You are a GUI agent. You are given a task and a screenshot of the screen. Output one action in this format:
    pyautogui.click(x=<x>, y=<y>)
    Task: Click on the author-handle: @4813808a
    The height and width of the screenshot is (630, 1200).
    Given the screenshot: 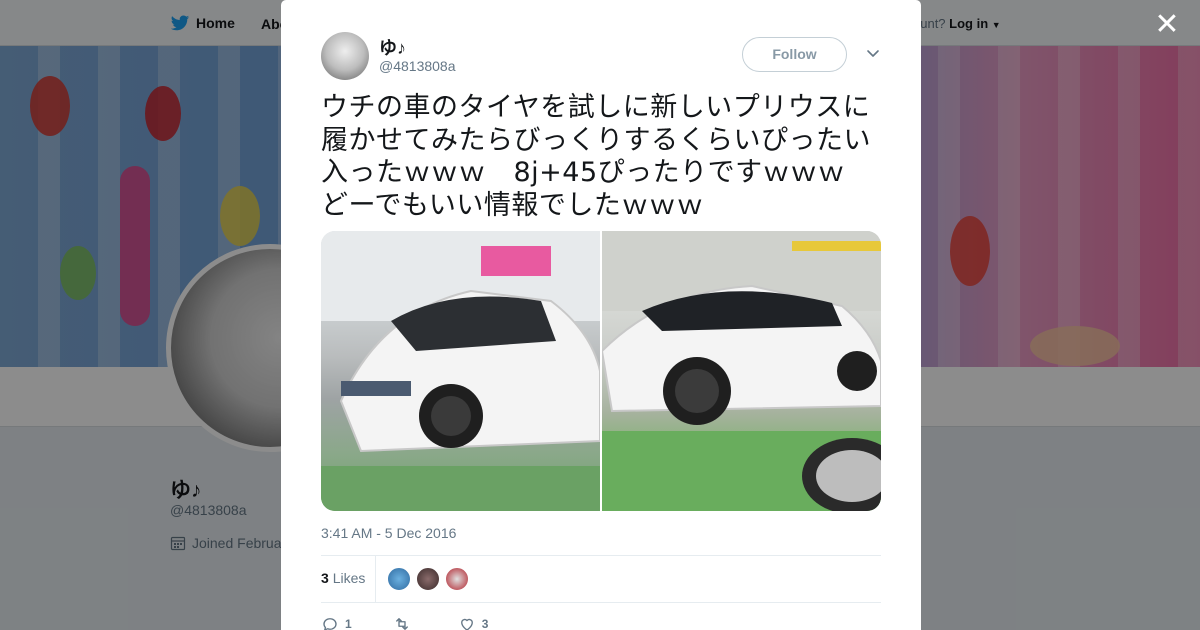 What is the action you would take?
    pyautogui.click(x=417, y=66)
    